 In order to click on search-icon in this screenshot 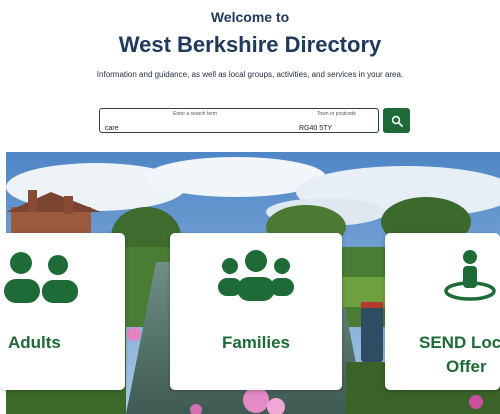, I will do `click(397, 121)`.